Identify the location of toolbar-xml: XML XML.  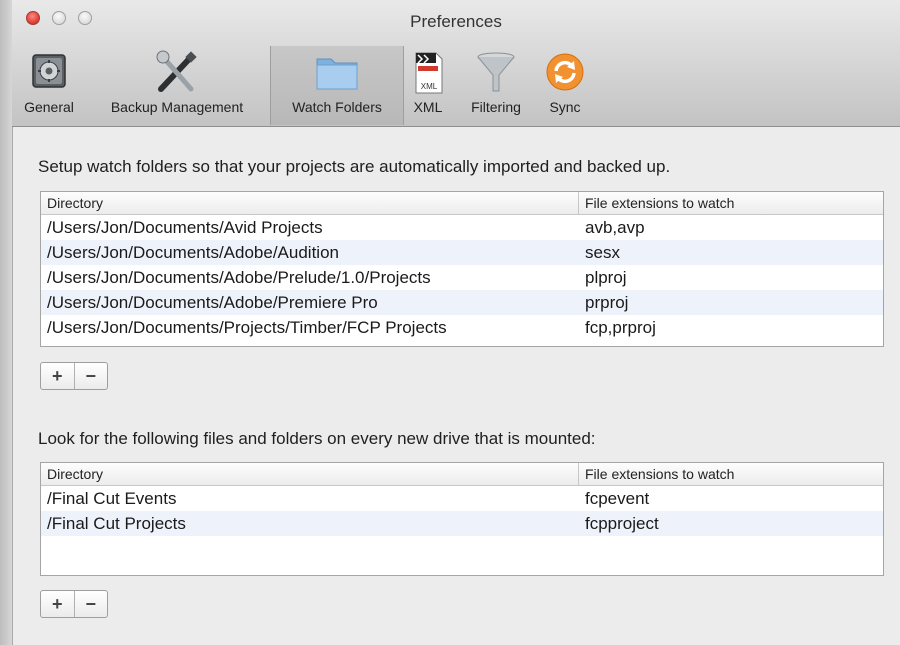
(428, 85).